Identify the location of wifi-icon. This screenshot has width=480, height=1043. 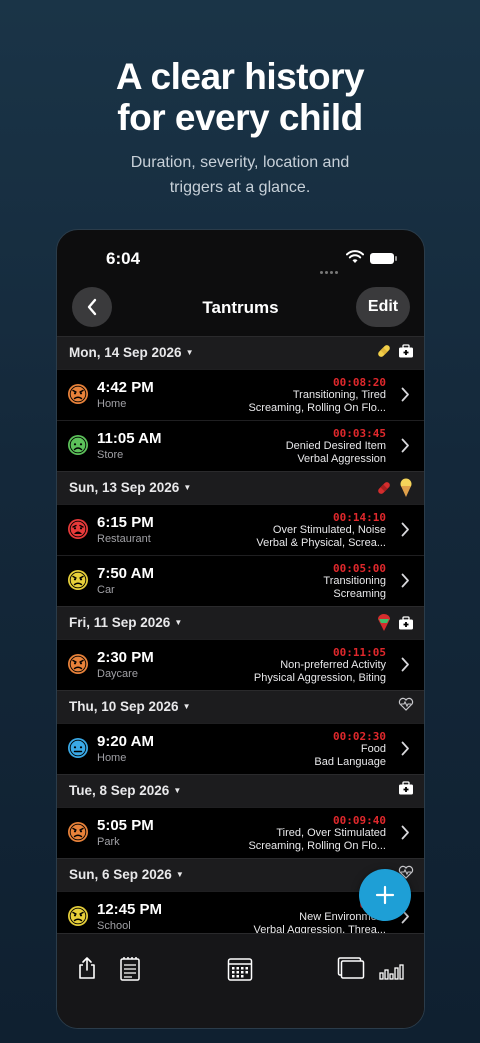
(355, 256).